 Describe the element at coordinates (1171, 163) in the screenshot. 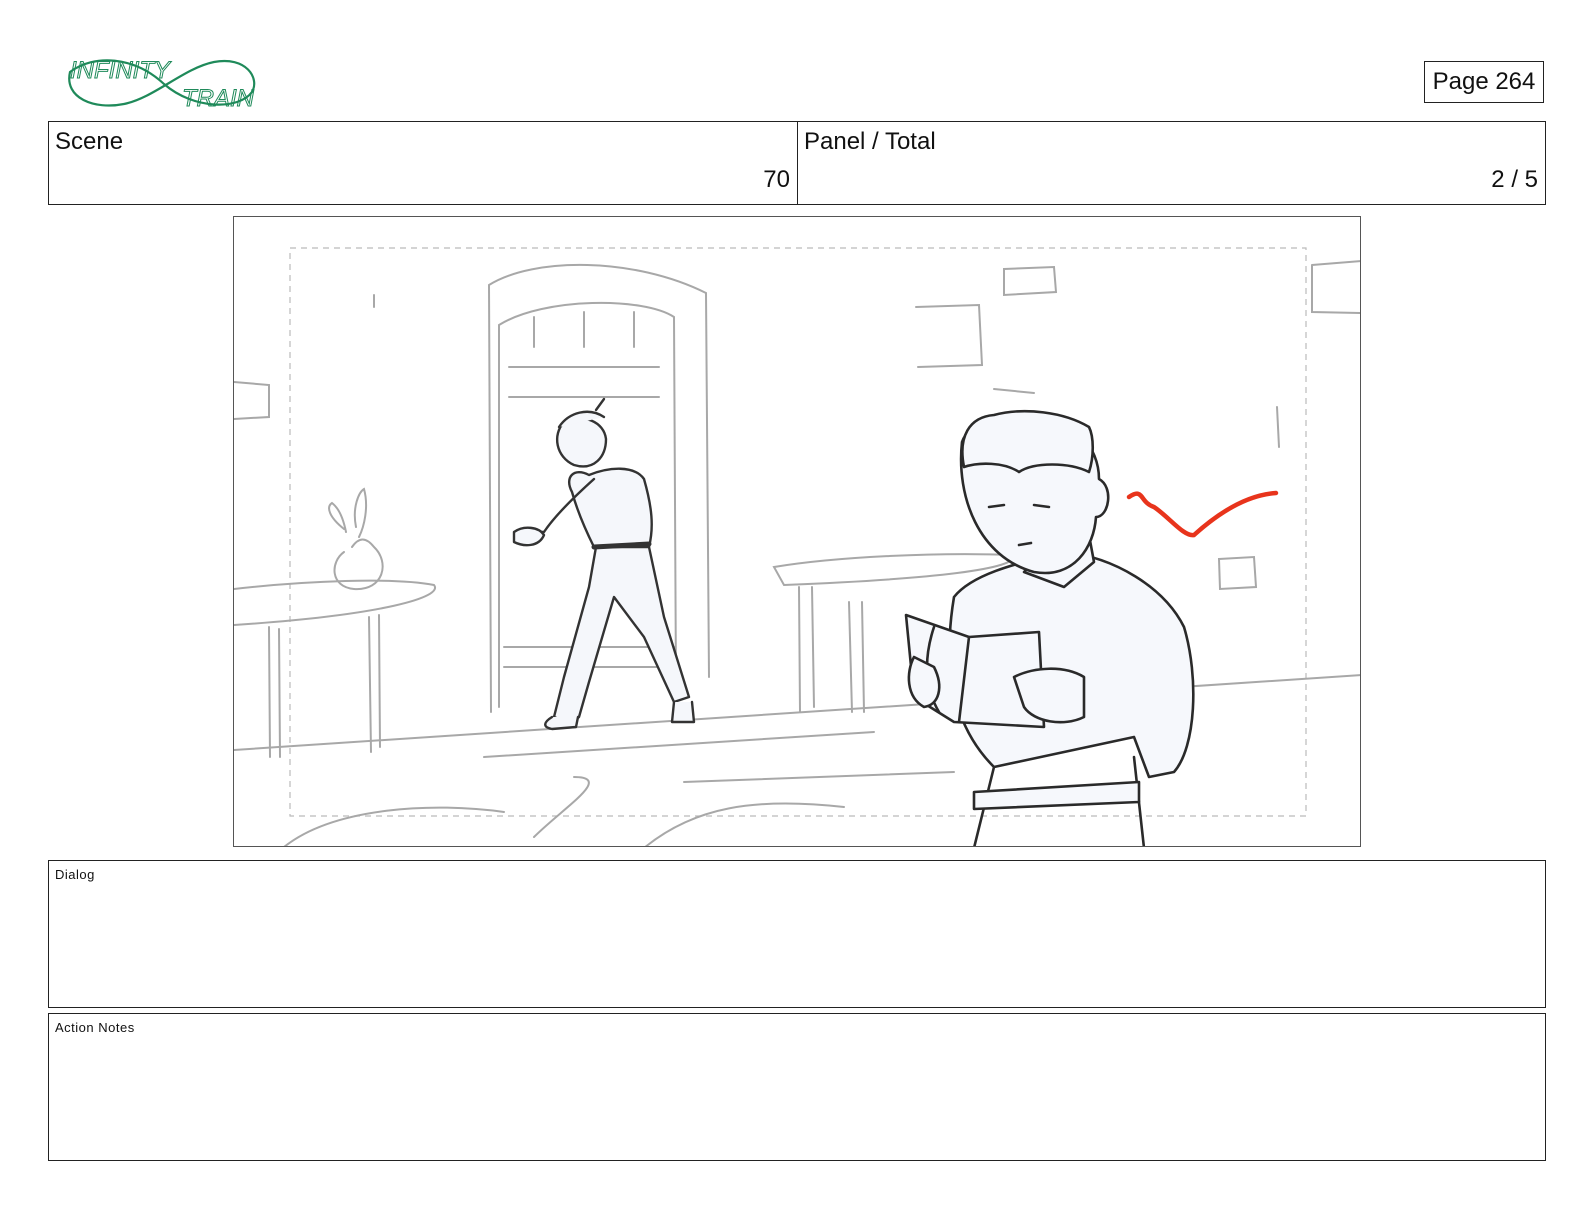

I see `panel-cell: Panel / Total 2 / 5` at that location.